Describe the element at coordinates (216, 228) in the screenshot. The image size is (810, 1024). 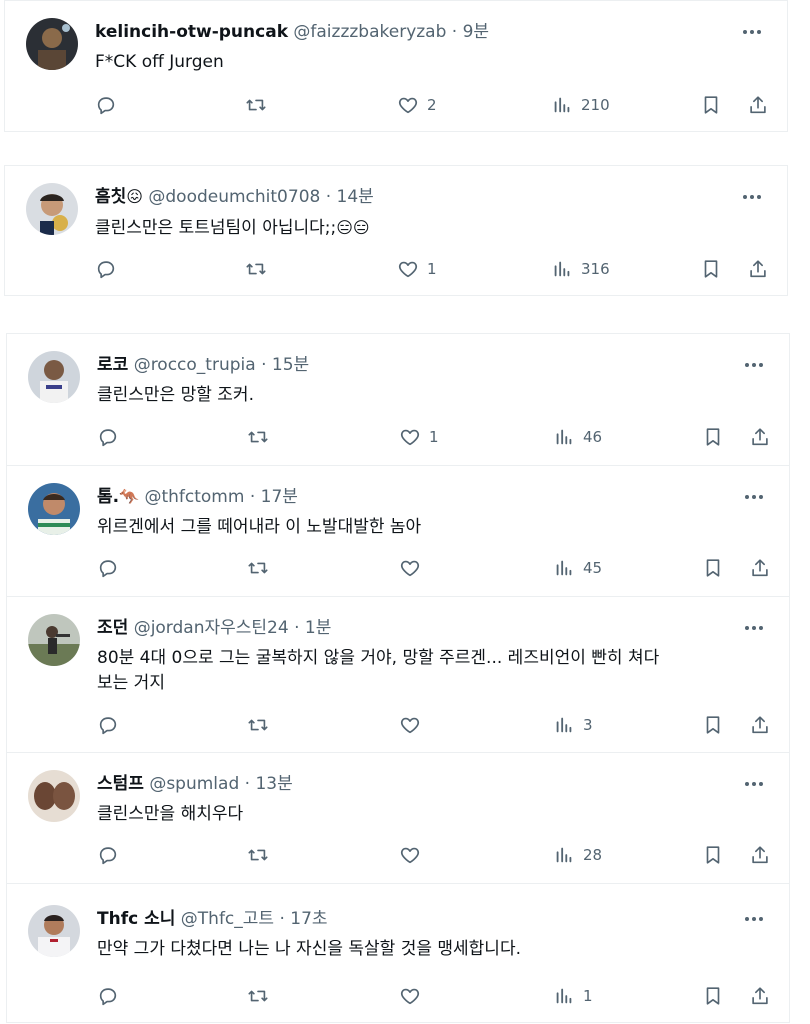
I see `tweet-text: 클린스만은 토트넘팀이 아닙니다;;` at that location.